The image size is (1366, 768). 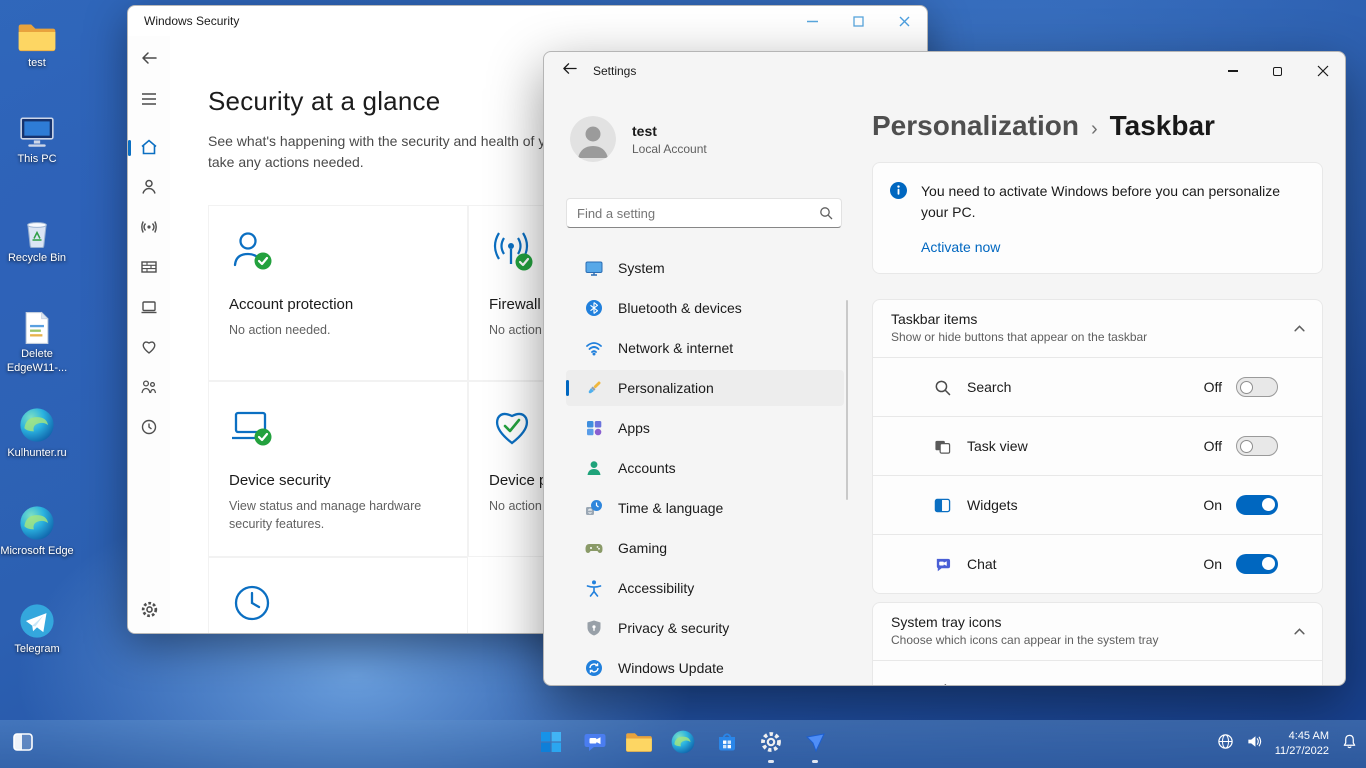 What do you see at coordinates (37, 41) in the screenshot?
I see `desktop-icon-test: test` at bounding box center [37, 41].